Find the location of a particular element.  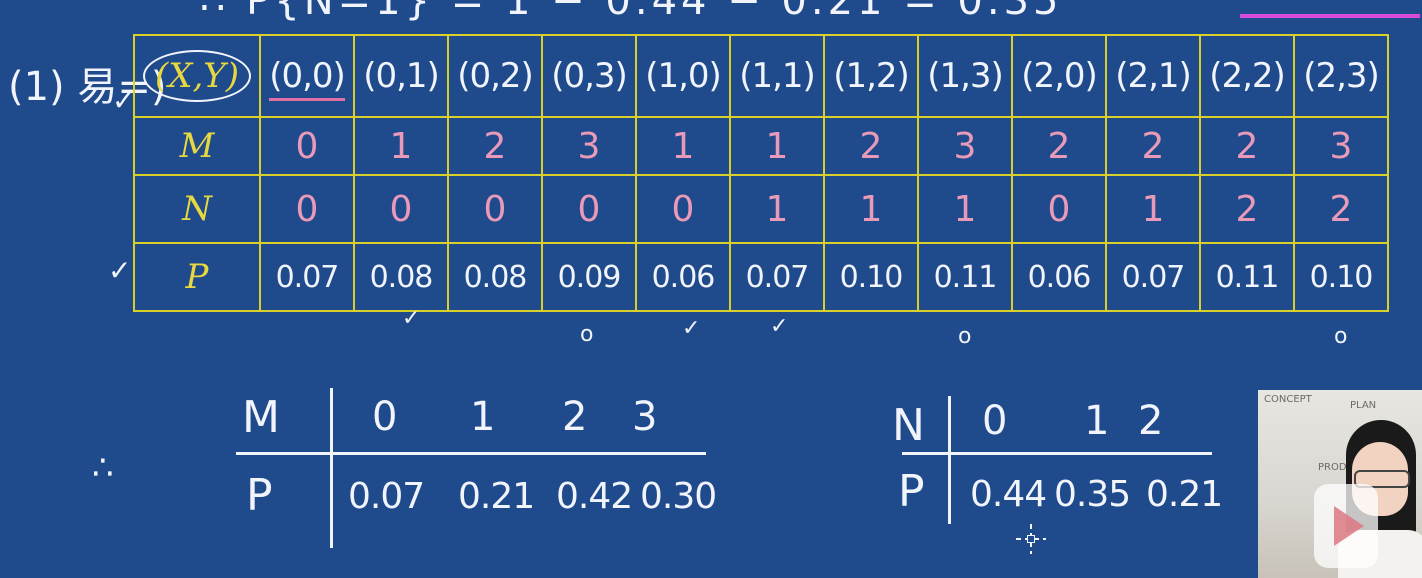

dist-m-var: M is located at coordinates (261, 417).